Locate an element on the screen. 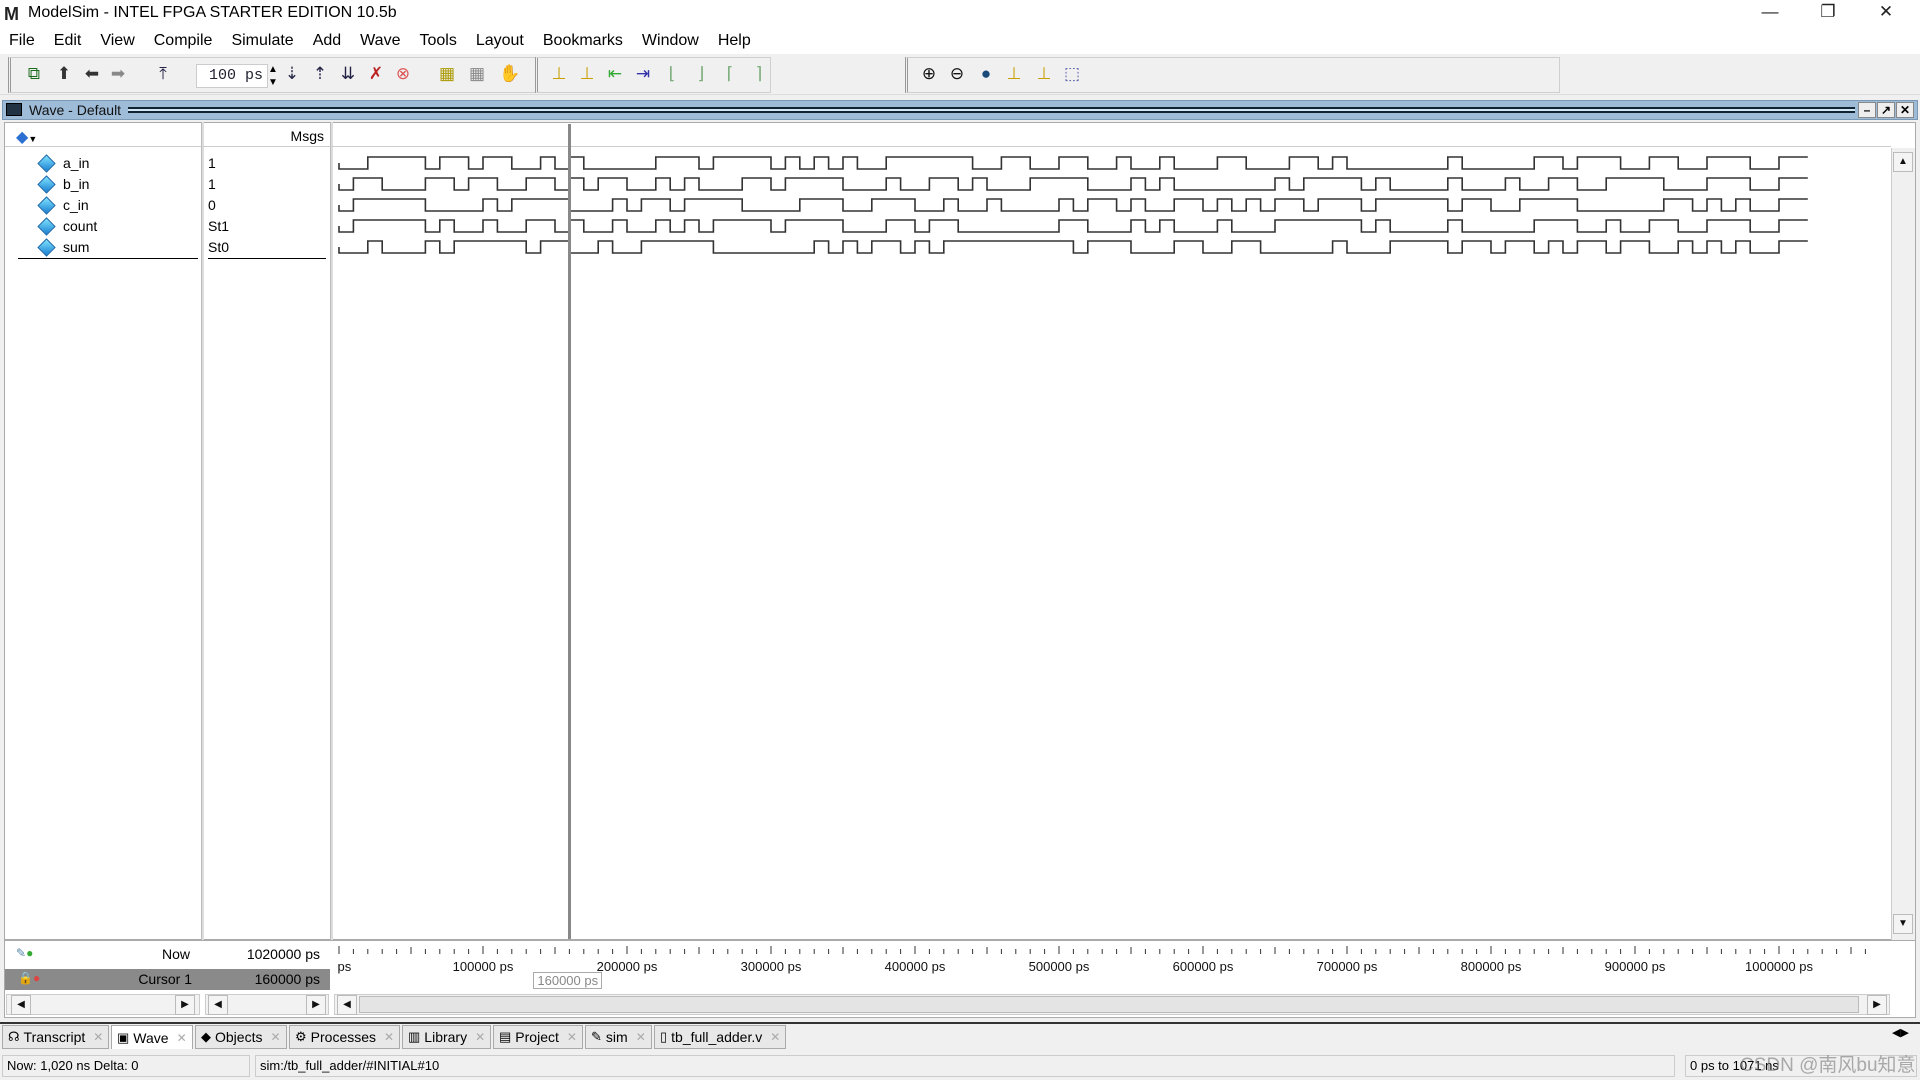 The width and height of the screenshot is (1920, 1080). signal-row-c_in: c_in is located at coordinates (63, 205).